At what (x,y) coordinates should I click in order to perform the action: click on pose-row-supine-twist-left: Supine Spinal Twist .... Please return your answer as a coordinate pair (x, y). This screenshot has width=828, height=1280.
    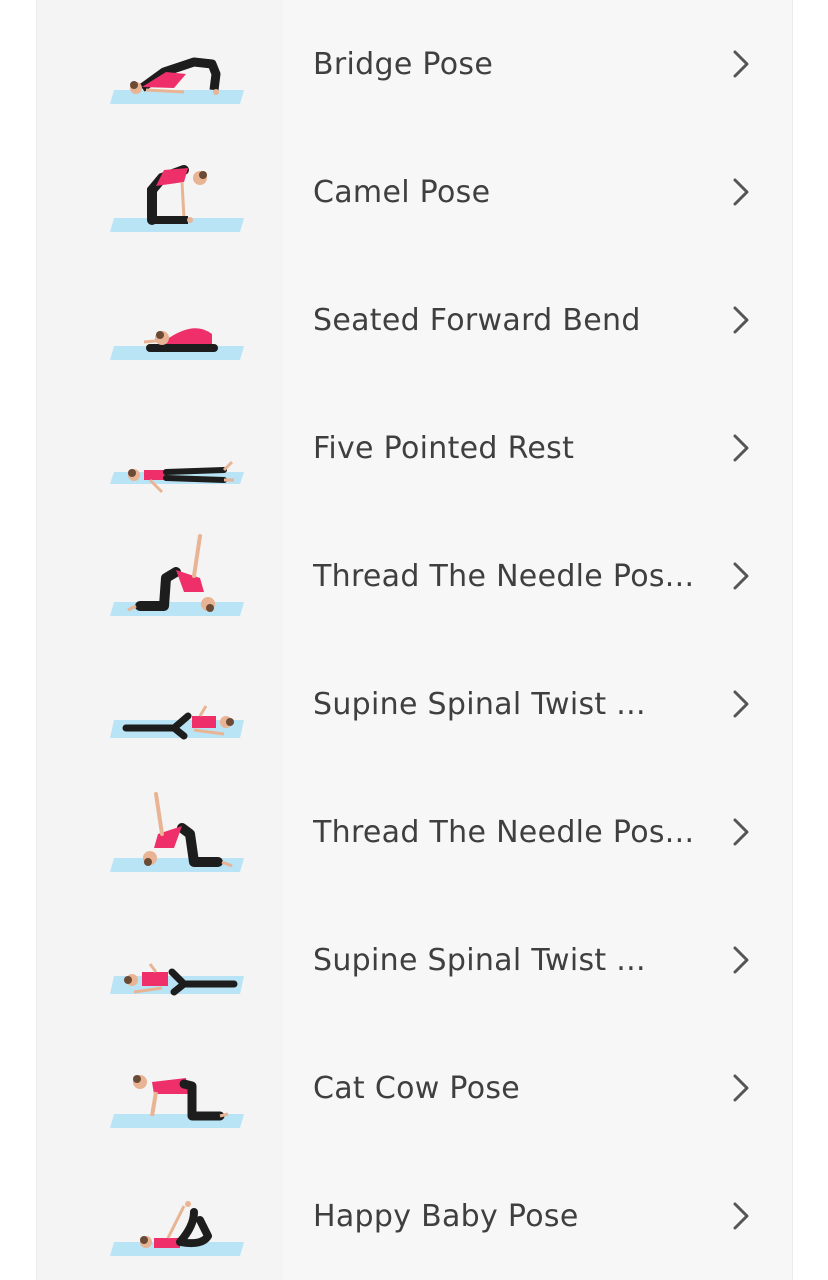
    Looking at the image, I should click on (415, 960).